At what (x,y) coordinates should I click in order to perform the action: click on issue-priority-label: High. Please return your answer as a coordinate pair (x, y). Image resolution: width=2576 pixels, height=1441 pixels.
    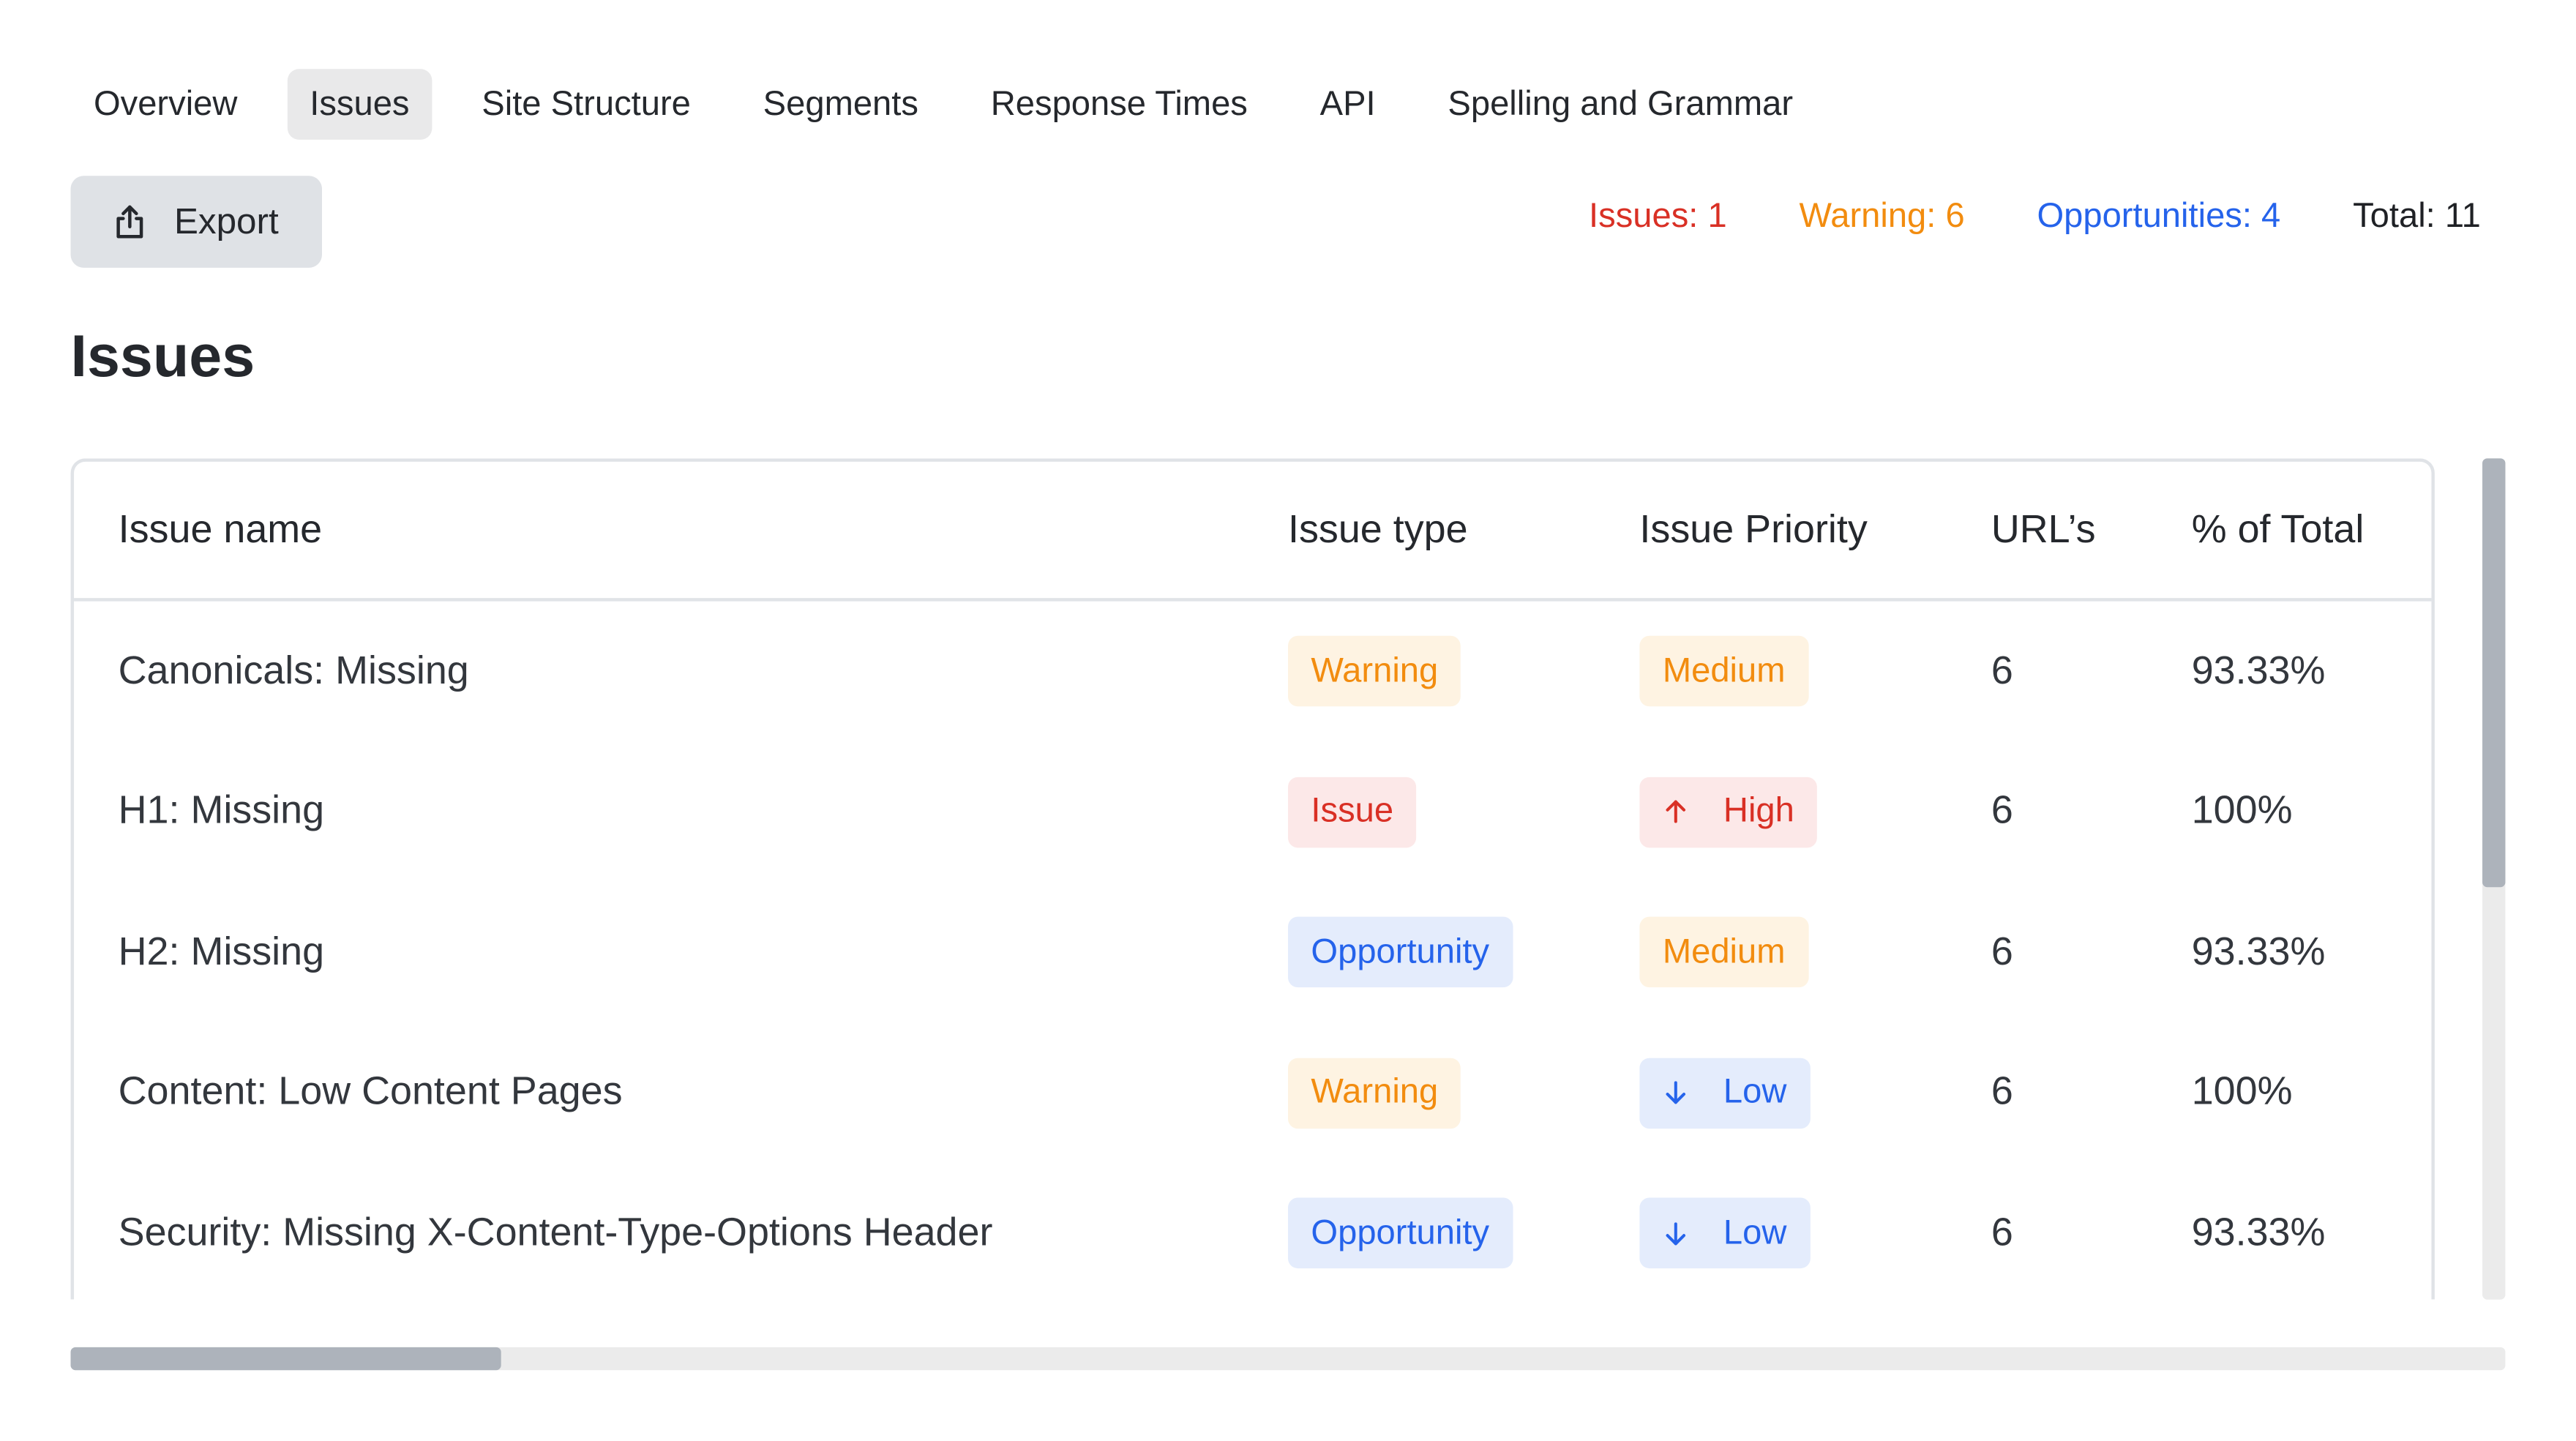
    Looking at the image, I should click on (1758, 811).